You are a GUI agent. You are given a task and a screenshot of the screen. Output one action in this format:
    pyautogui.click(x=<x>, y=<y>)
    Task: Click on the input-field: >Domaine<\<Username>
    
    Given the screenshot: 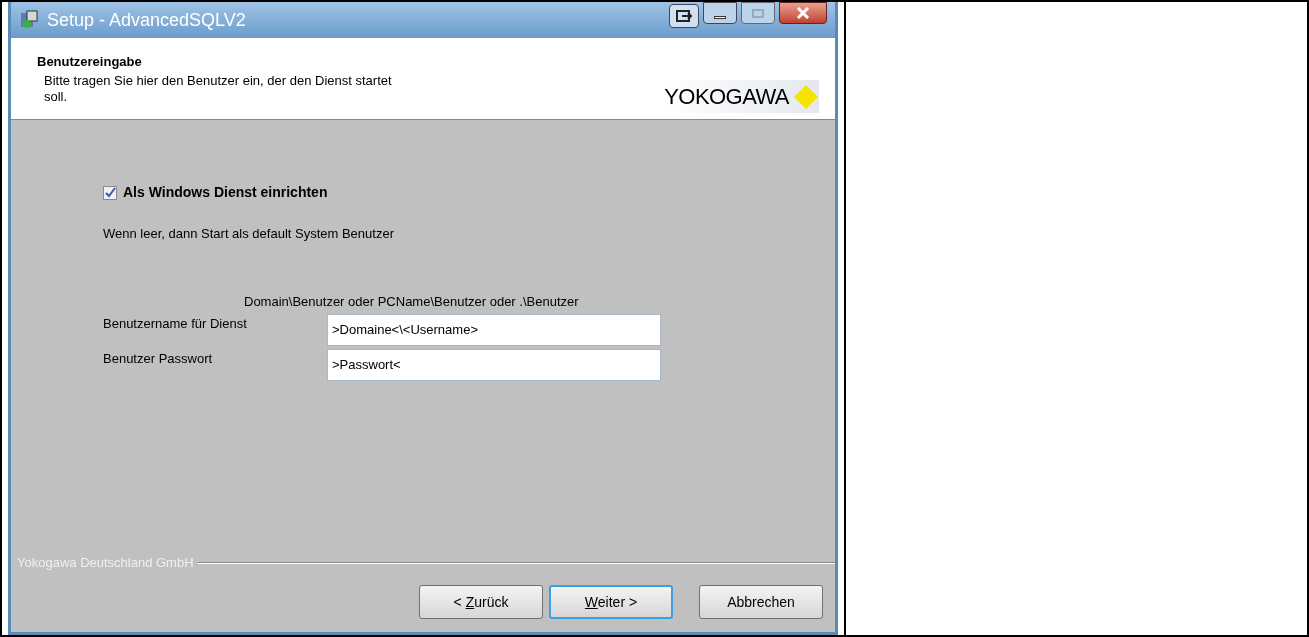 What is the action you would take?
    pyautogui.click(x=494, y=330)
    